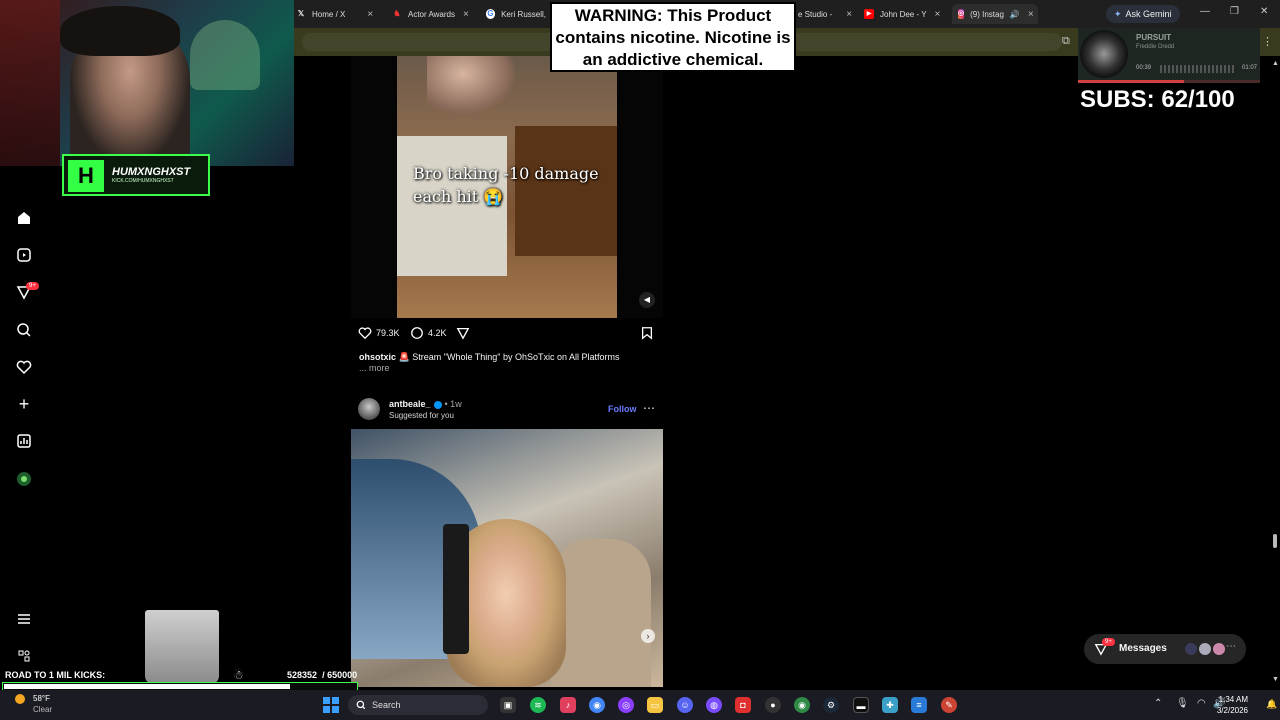 This screenshot has width=1280, height=720. I want to click on tab-label: Actor Awards, so click(431, 14).